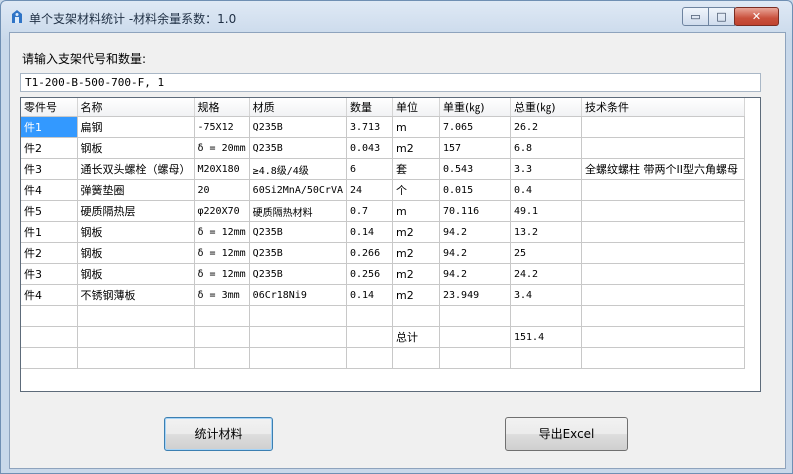 This screenshot has height=474, width=793. What do you see at coordinates (416, 190) in the screenshot?
I see `table-cell: 个` at bounding box center [416, 190].